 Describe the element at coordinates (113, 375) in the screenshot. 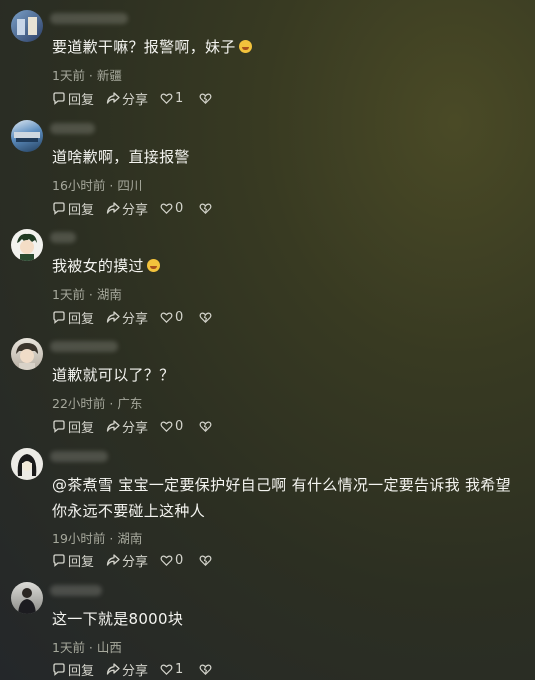

I see `comment-text: 道歉就可以了？？` at that location.